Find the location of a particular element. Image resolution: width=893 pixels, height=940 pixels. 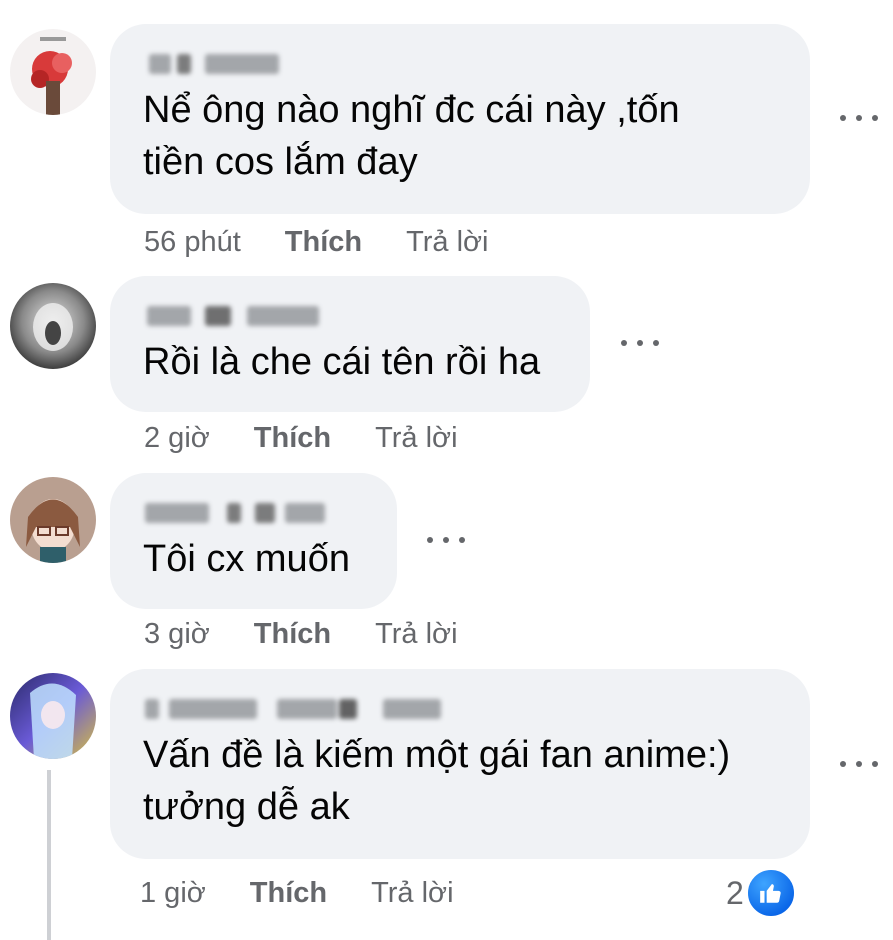

timestamp: 1 giờ is located at coordinates (173, 893).